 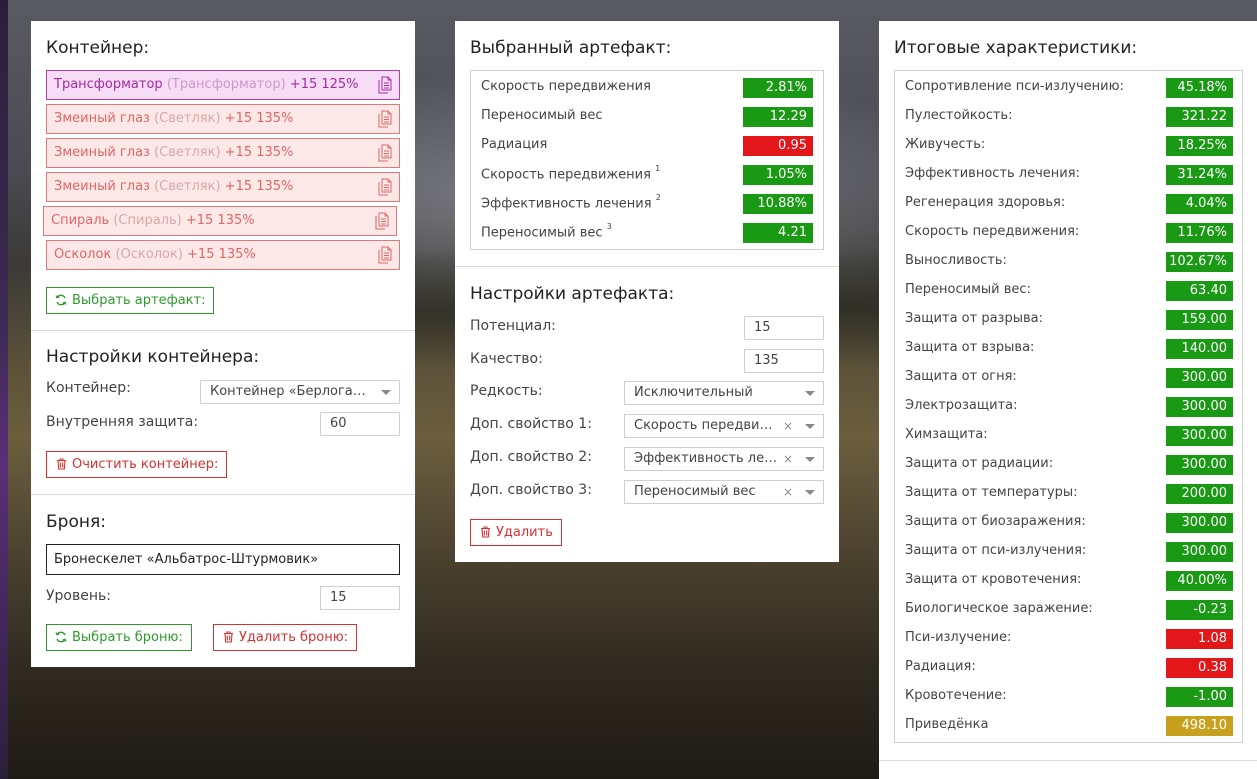 What do you see at coordinates (223, 559) in the screenshot?
I see `armor-field: Бронескелет «Альбатрос-Штурмовик»` at bounding box center [223, 559].